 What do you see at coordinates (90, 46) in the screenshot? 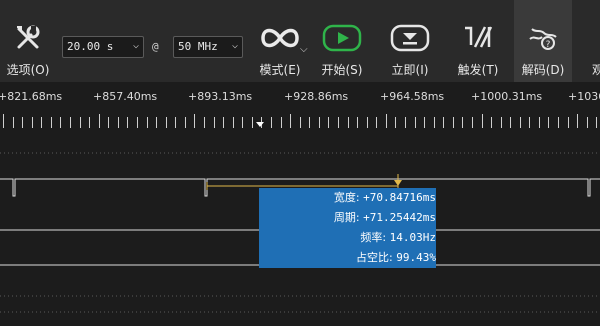
I see `duration-value: 20.00 s` at bounding box center [90, 46].